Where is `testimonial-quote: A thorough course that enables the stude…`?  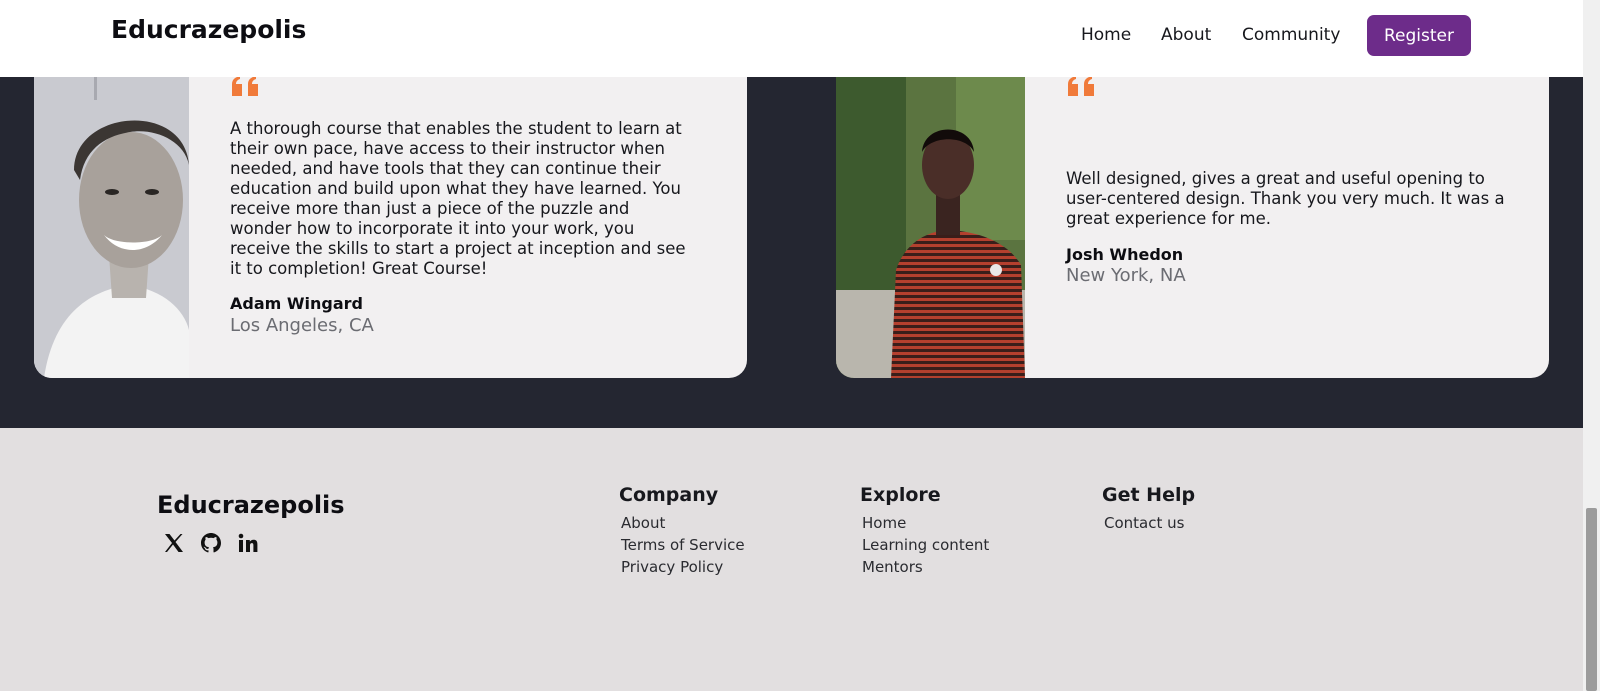 testimonial-quote: A thorough course that enables the stude… is located at coordinates (458, 198).